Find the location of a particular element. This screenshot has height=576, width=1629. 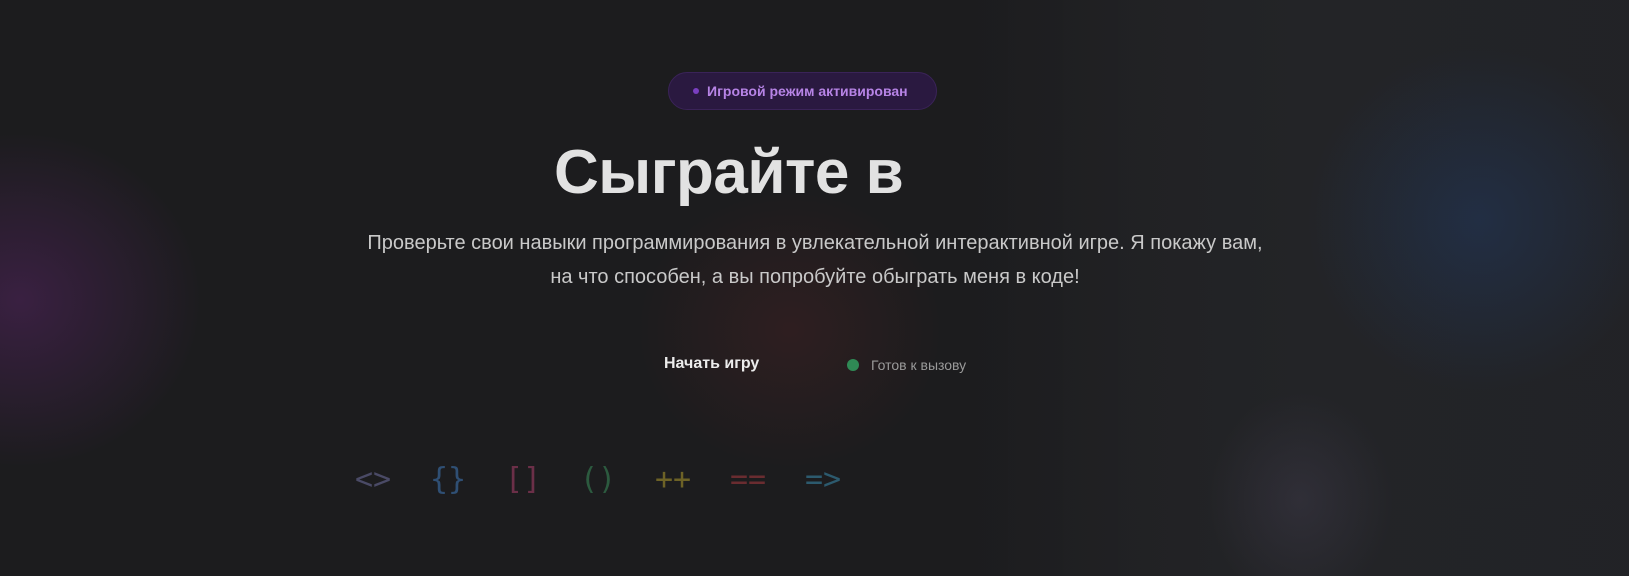

badge-text: Игровой режим активирован is located at coordinates (807, 91).